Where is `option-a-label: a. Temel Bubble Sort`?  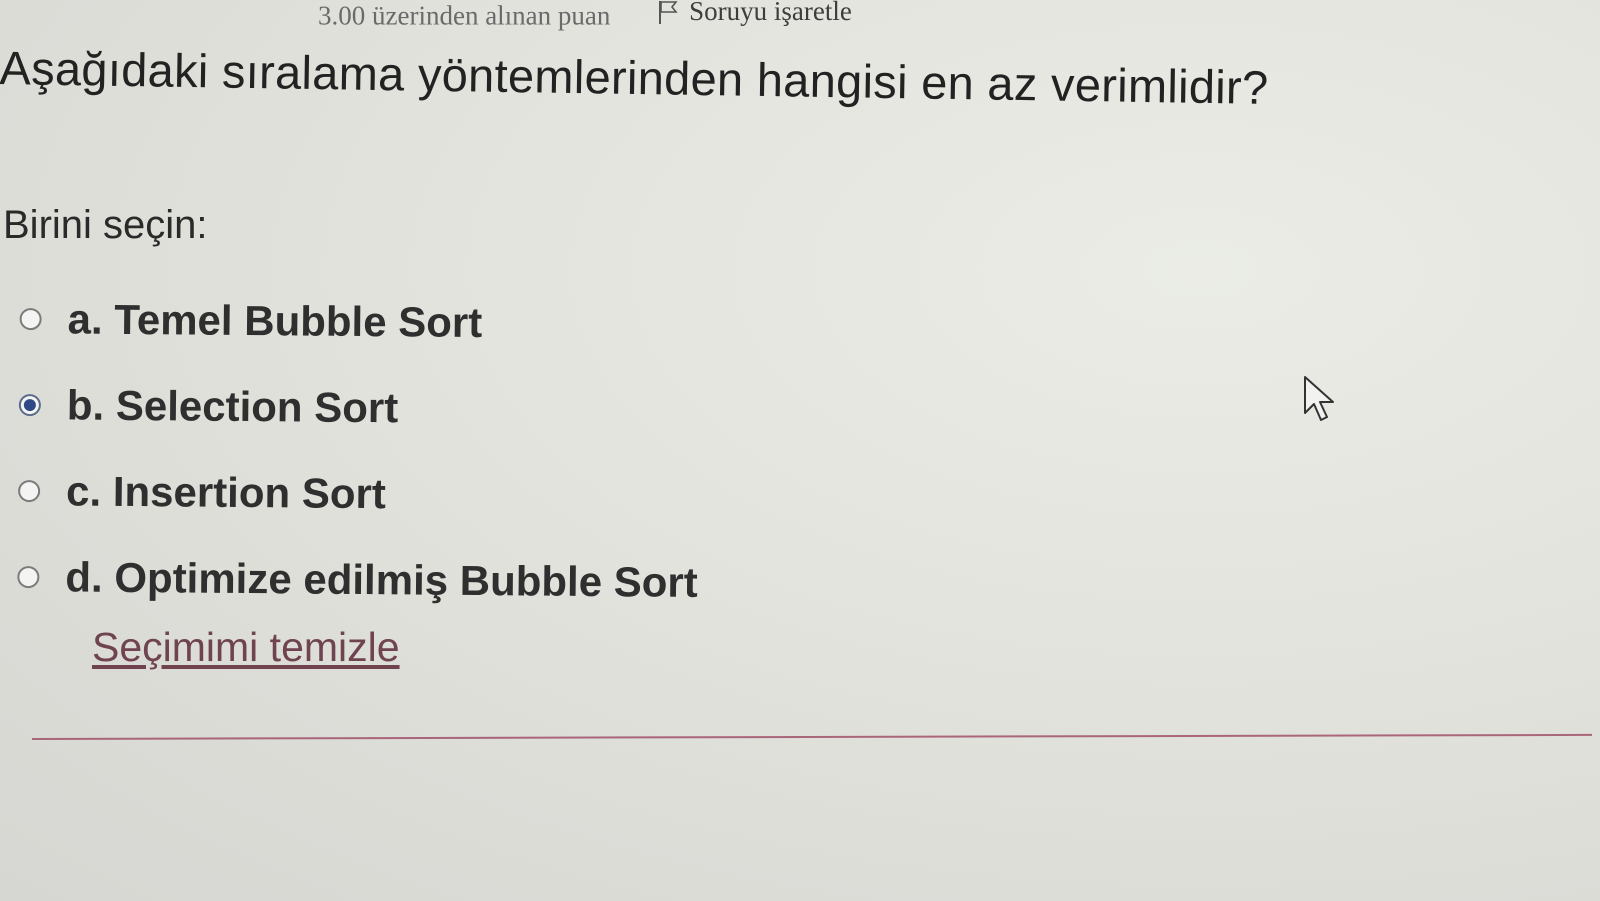
option-a-label: a. Temel Bubble Sort is located at coordinates (274, 321).